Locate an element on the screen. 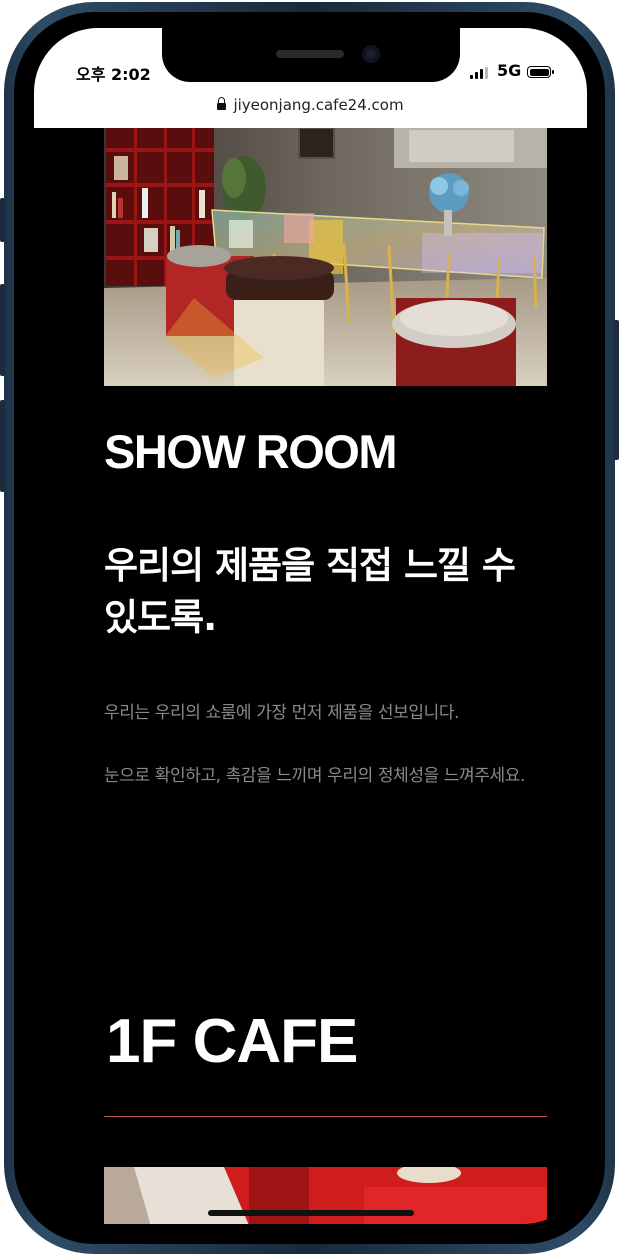 This screenshot has height=1258, width=621. power-button is located at coordinates (616, 390).